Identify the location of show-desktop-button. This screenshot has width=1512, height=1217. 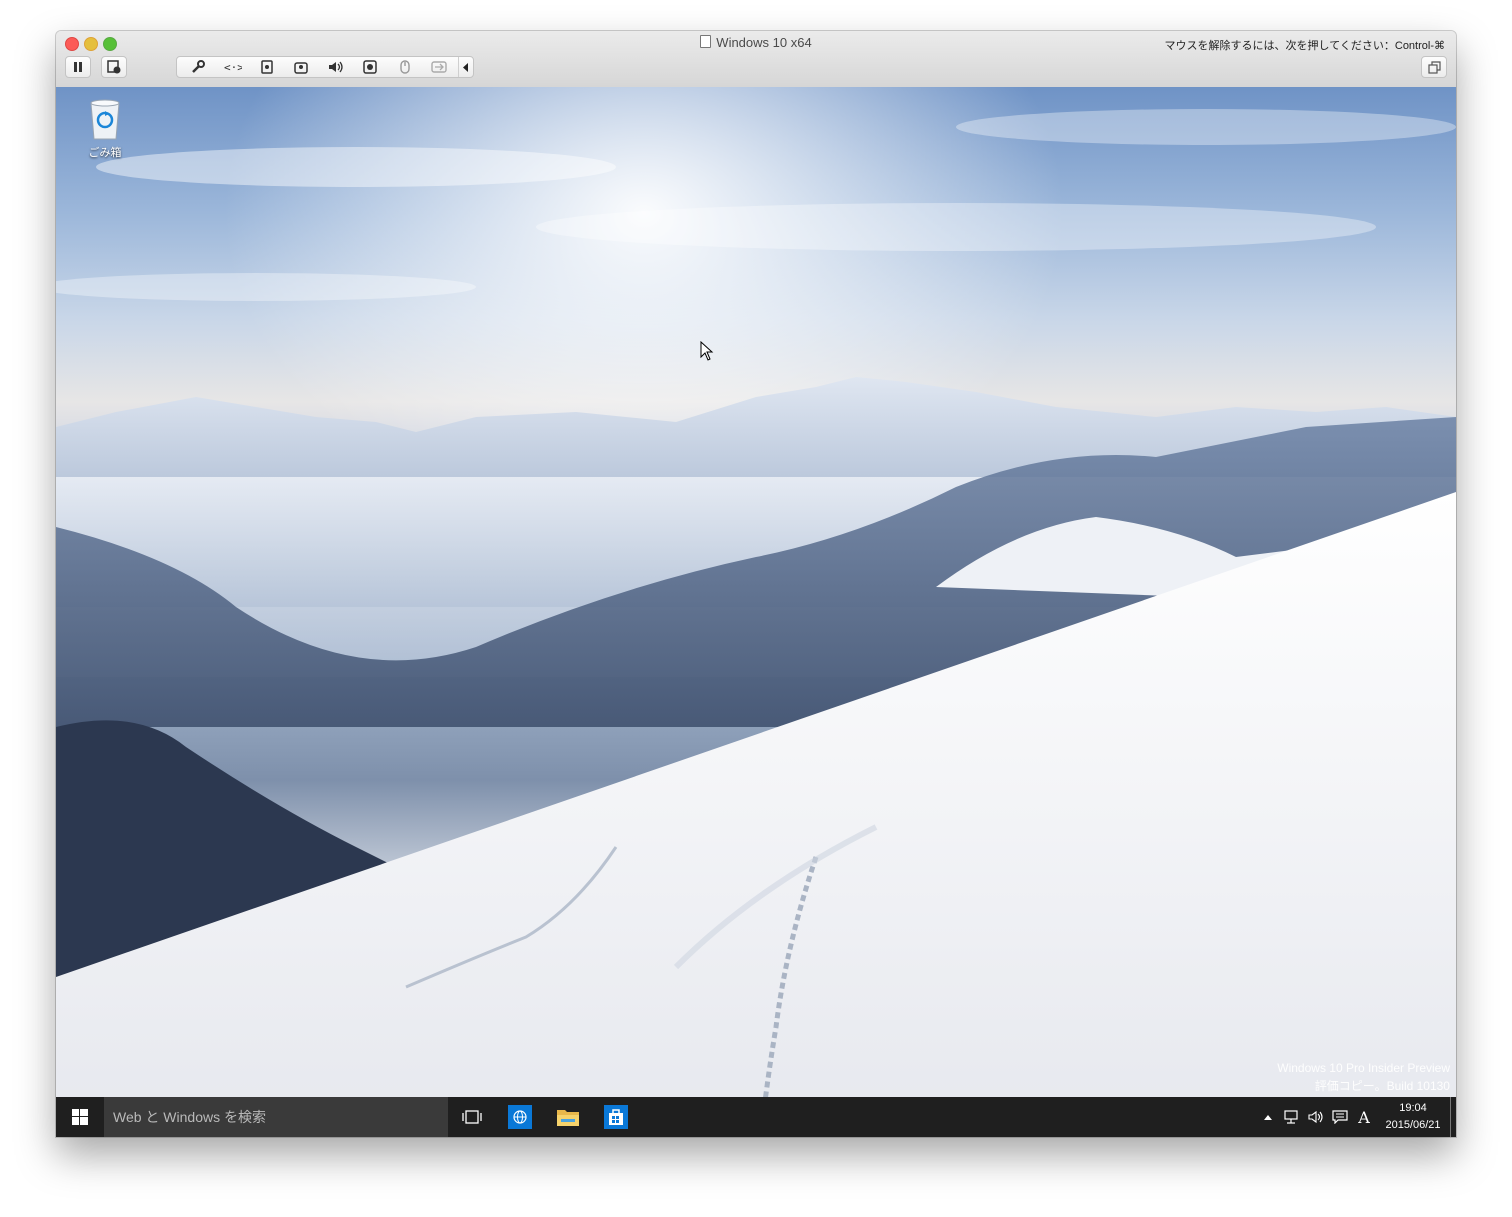
(1453, 1117).